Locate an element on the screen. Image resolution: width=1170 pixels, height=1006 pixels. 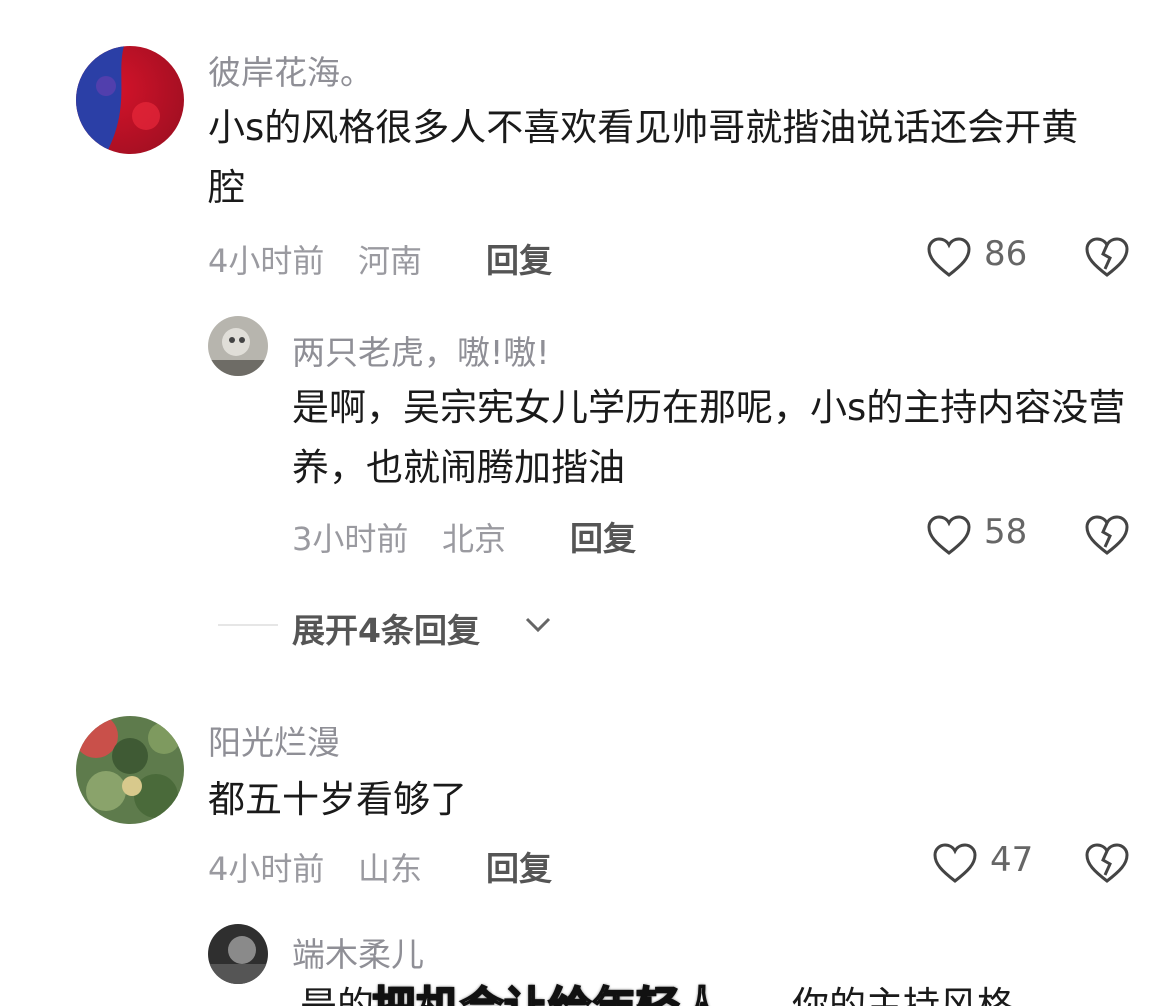
like-count: 58 is located at coordinates (1006, 532).